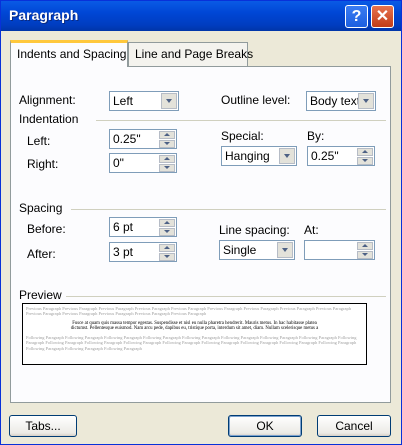 The height and width of the screenshot is (445, 402). I want to click on preview-section-label: Preview, so click(40, 295).